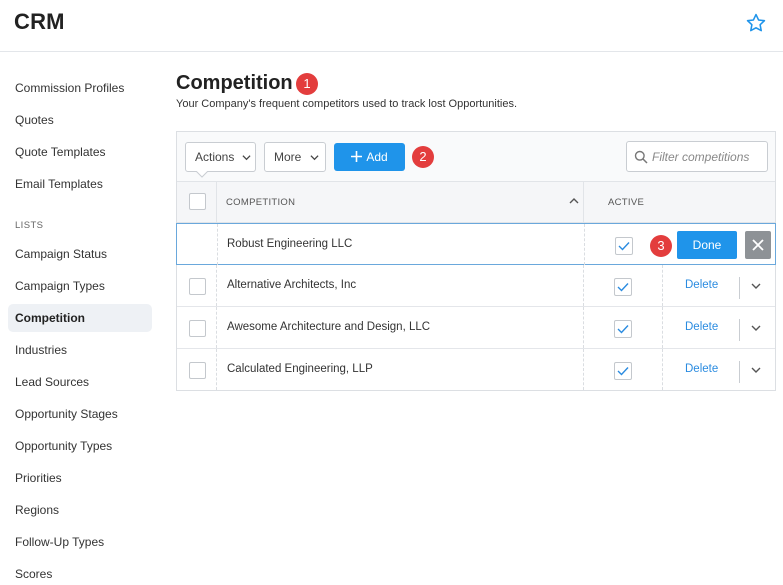  I want to click on add-label: Add, so click(377, 157).